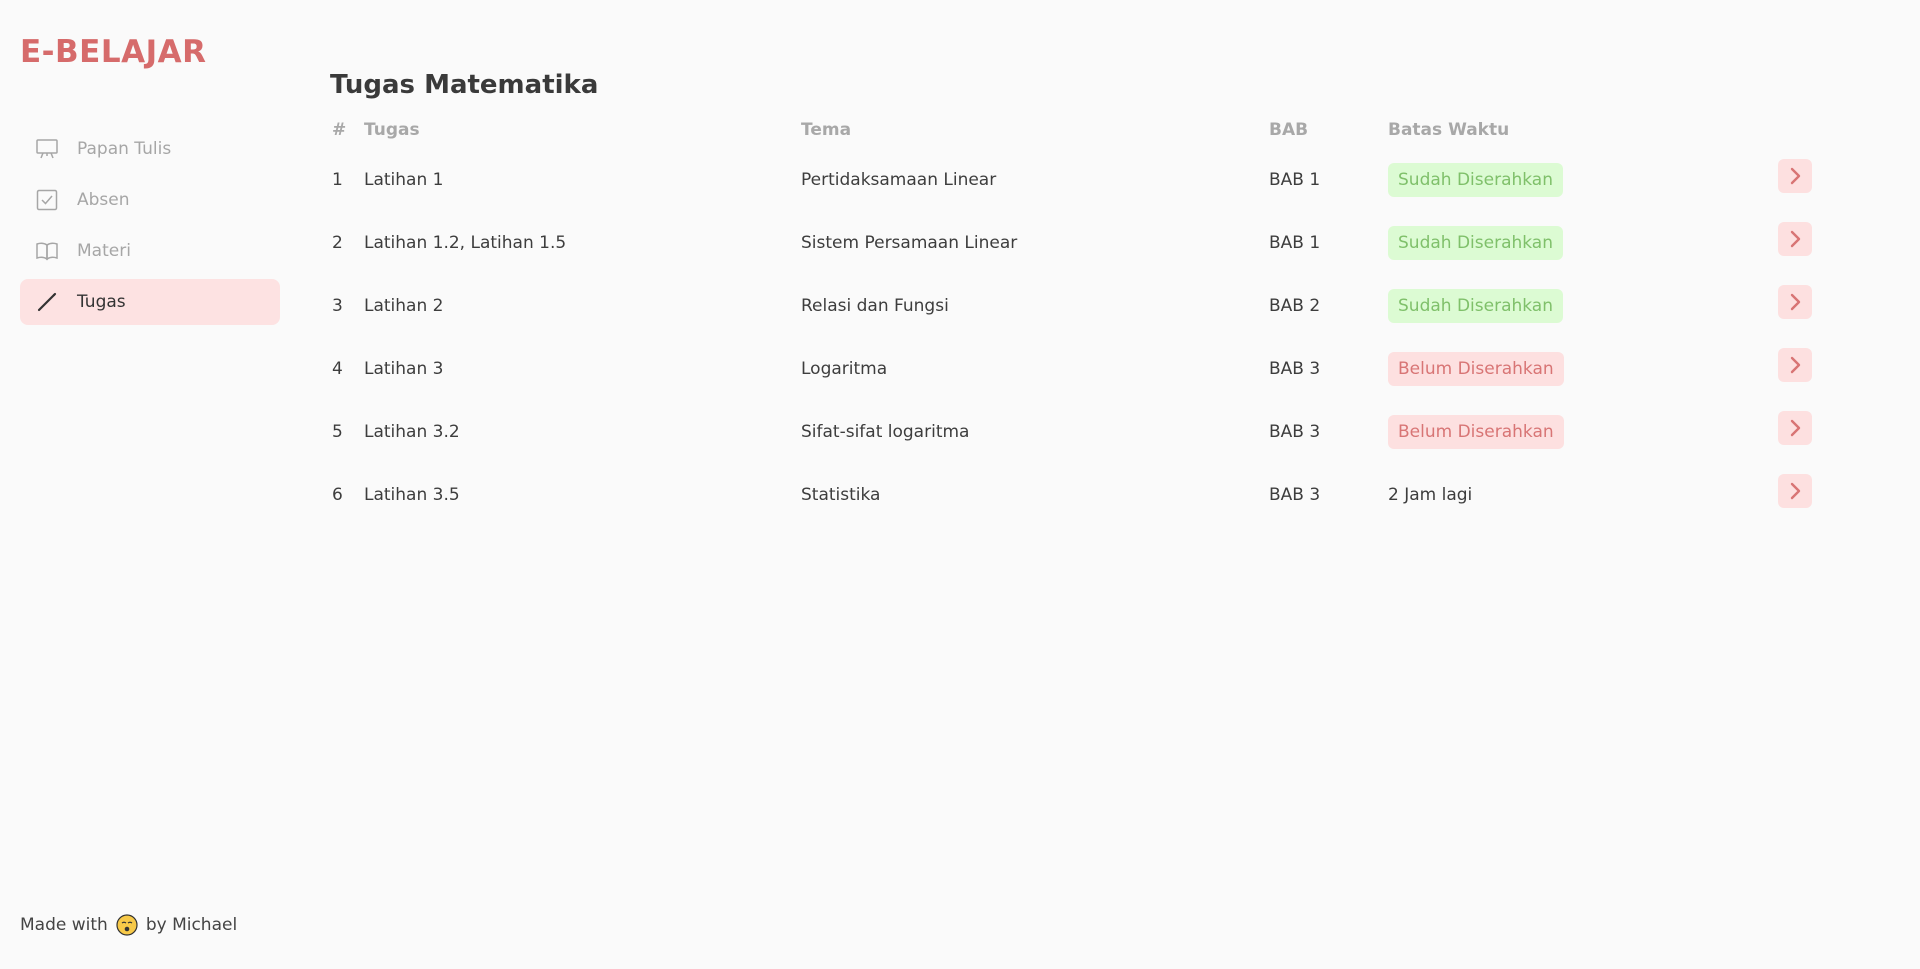 This screenshot has width=1920, height=969. I want to click on footer-suffix: by Michael, so click(191, 925).